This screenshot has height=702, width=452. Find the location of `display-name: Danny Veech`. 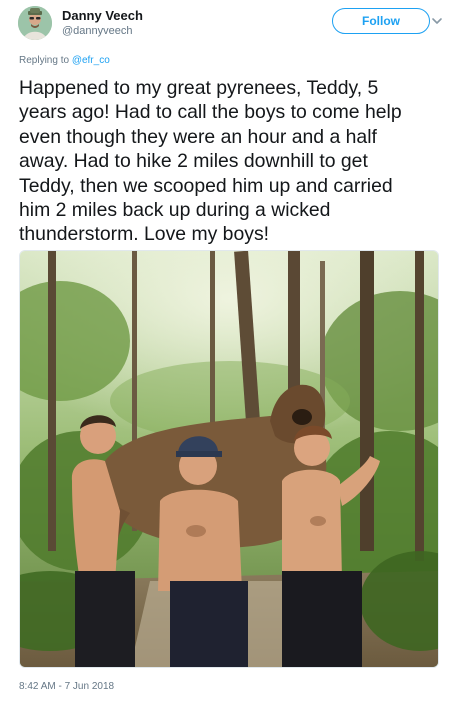

display-name: Danny Veech is located at coordinates (102, 16).